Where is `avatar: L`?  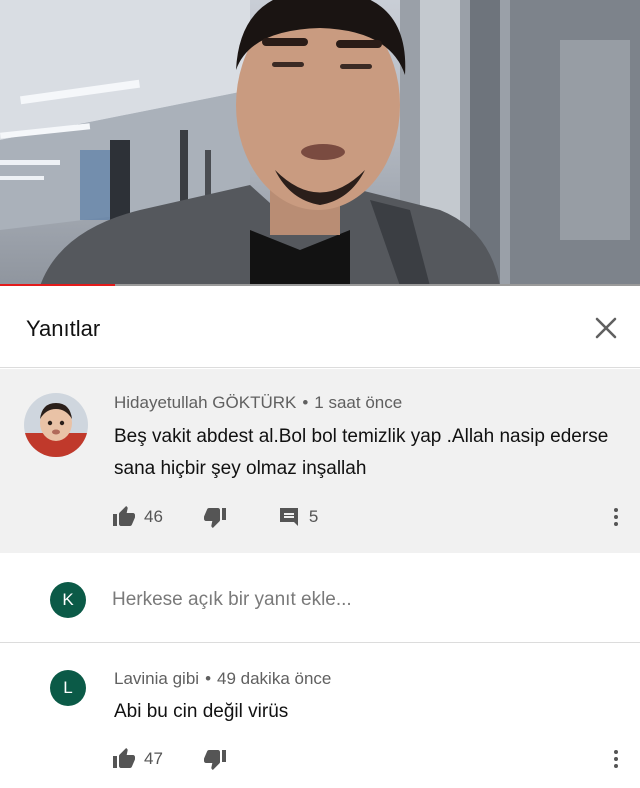
avatar: L is located at coordinates (68, 688).